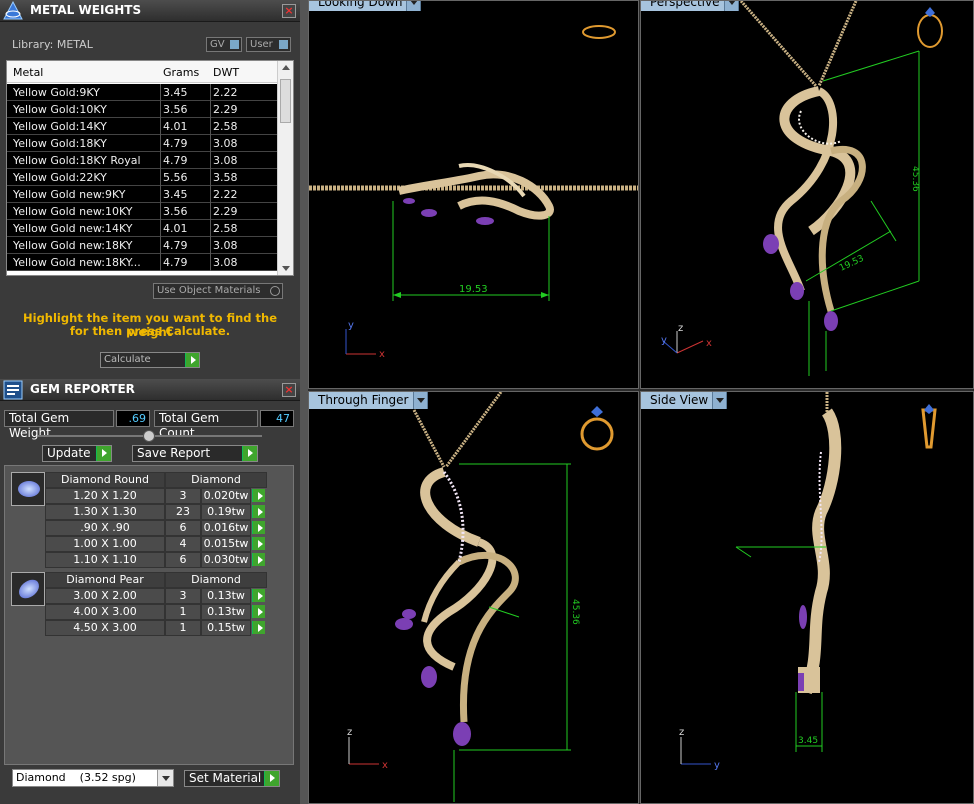 This screenshot has height=804, width=974. What do you see at coordinates (59, 425) in the screenshot?
I see `total-gem-weight-label: Total Gem Weight` at bounding box center [59, 425].